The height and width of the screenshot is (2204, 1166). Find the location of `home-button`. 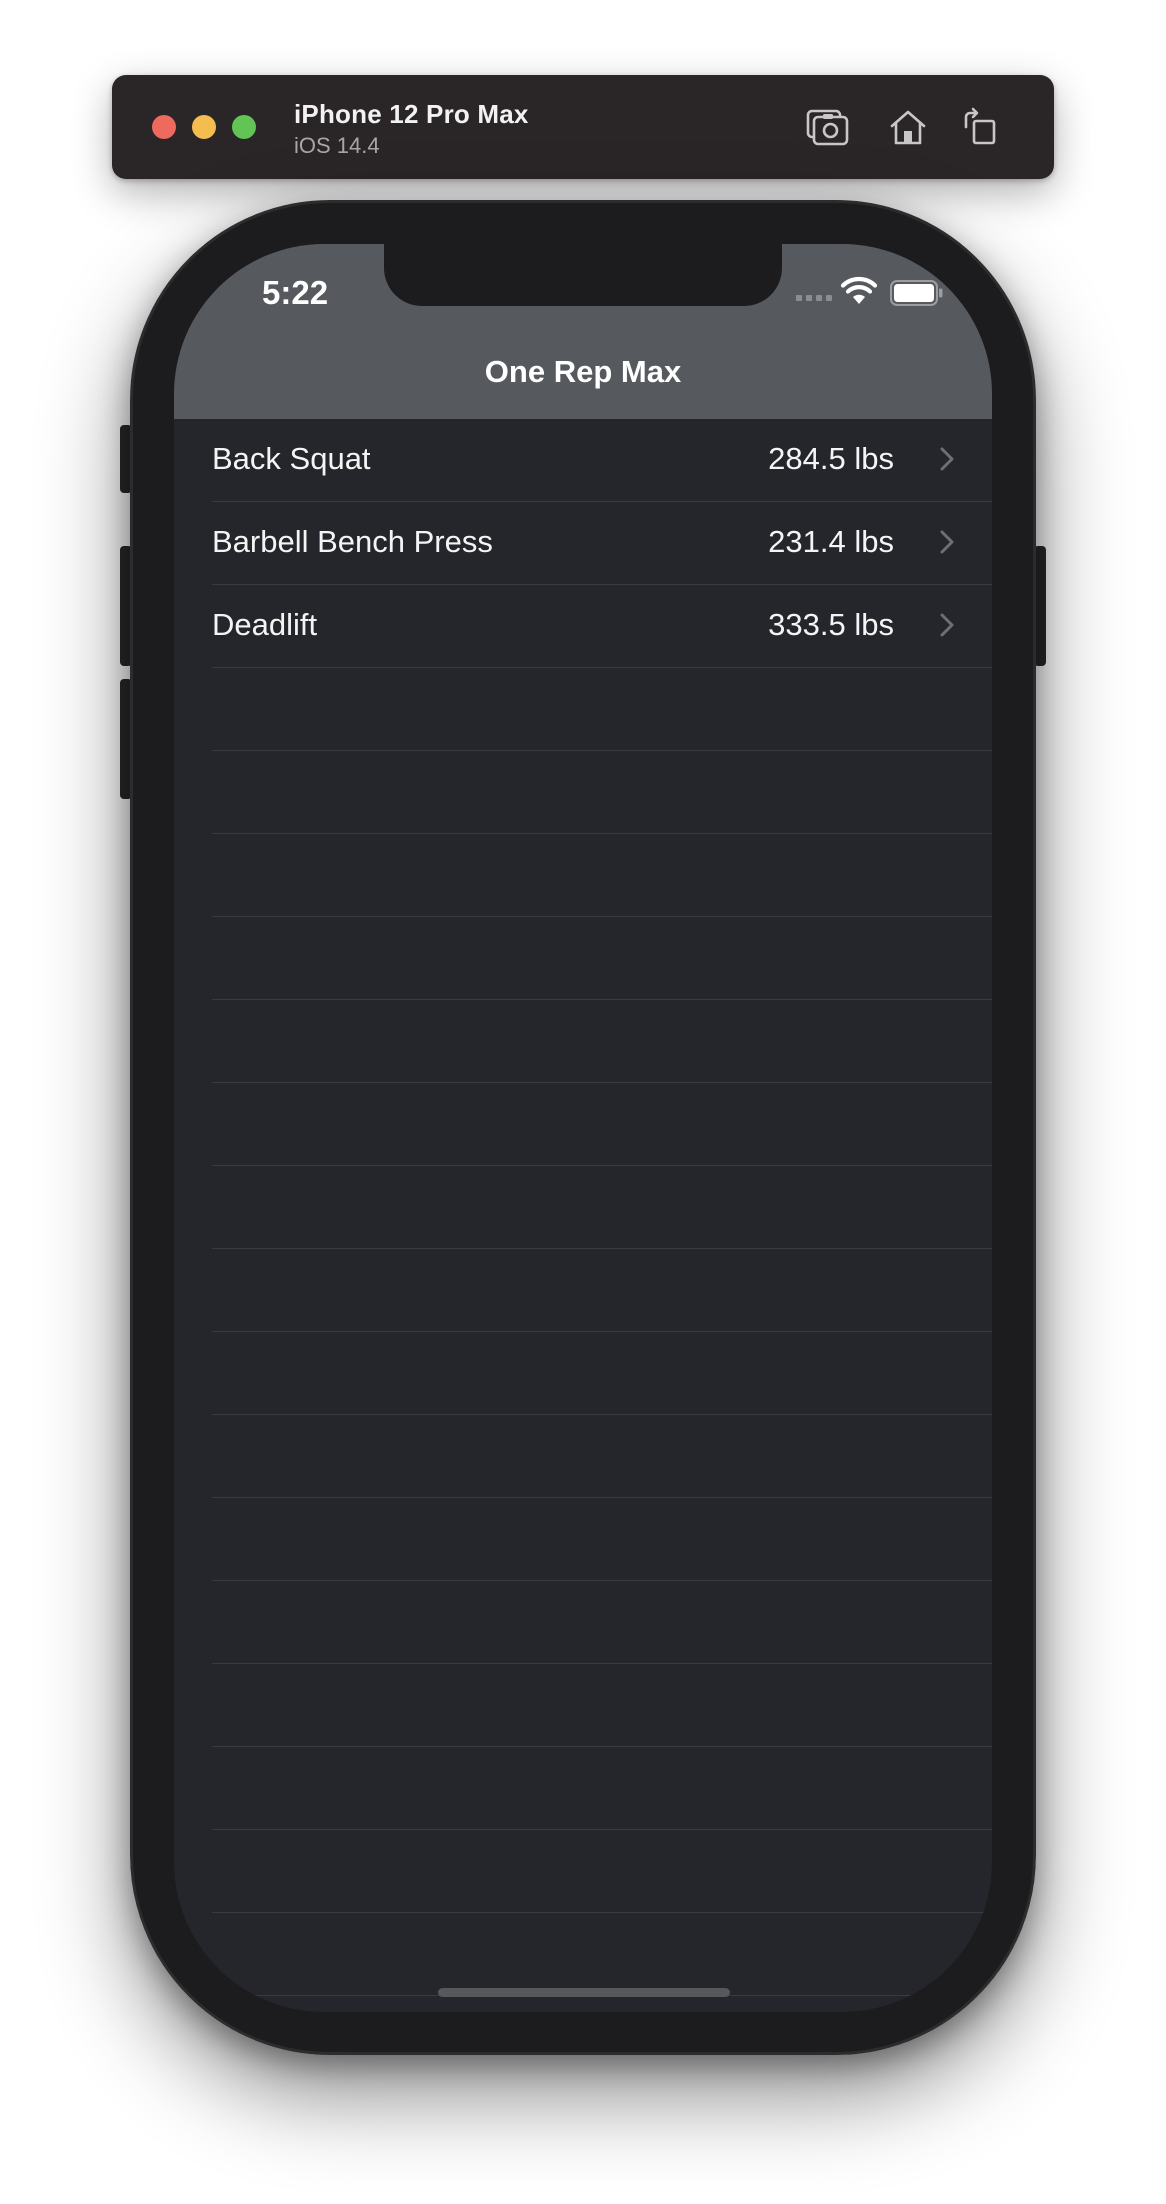

home-button is located at coordinates (908, 127).